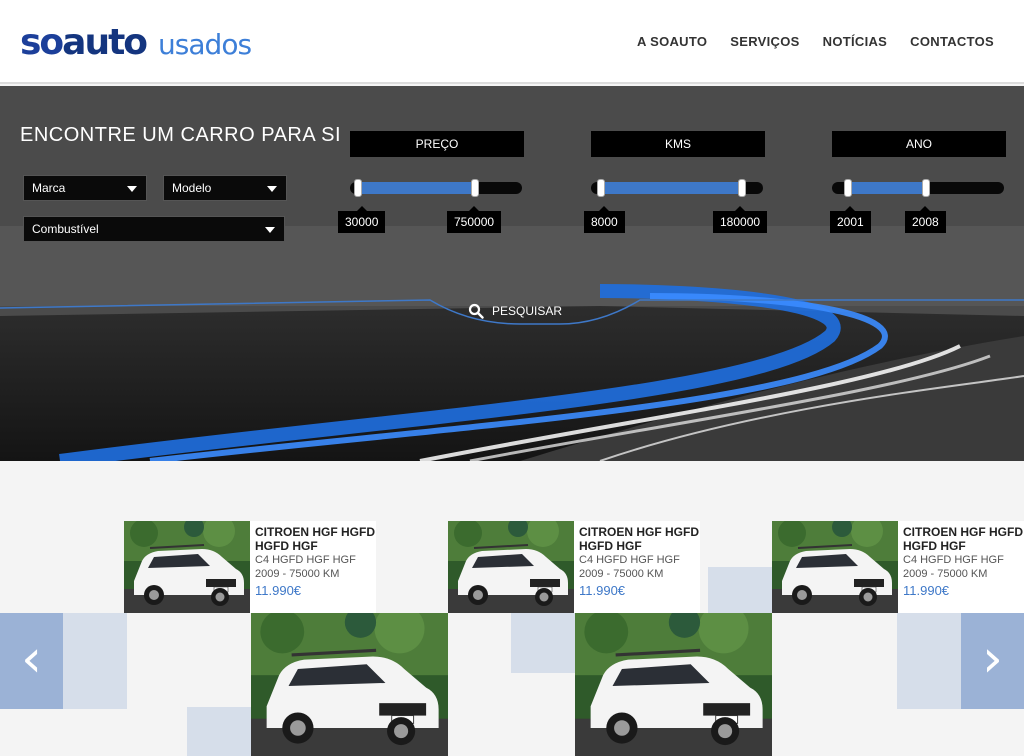  Describe the element at coordinates (815, 41) in the screenshot. I see `main-nav: A SOAUTO SERVIÇOS NOTÍCIAS CONTACTOS` at that location.